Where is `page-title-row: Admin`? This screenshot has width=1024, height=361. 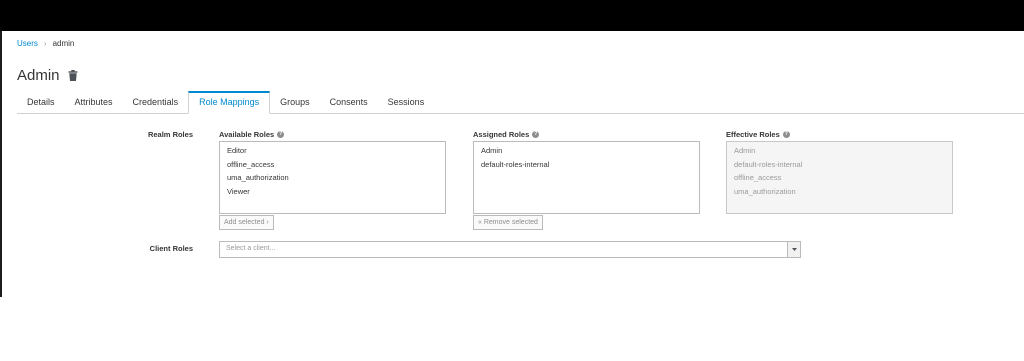
page-title-row: Admin is located at coordinates (47, 75).